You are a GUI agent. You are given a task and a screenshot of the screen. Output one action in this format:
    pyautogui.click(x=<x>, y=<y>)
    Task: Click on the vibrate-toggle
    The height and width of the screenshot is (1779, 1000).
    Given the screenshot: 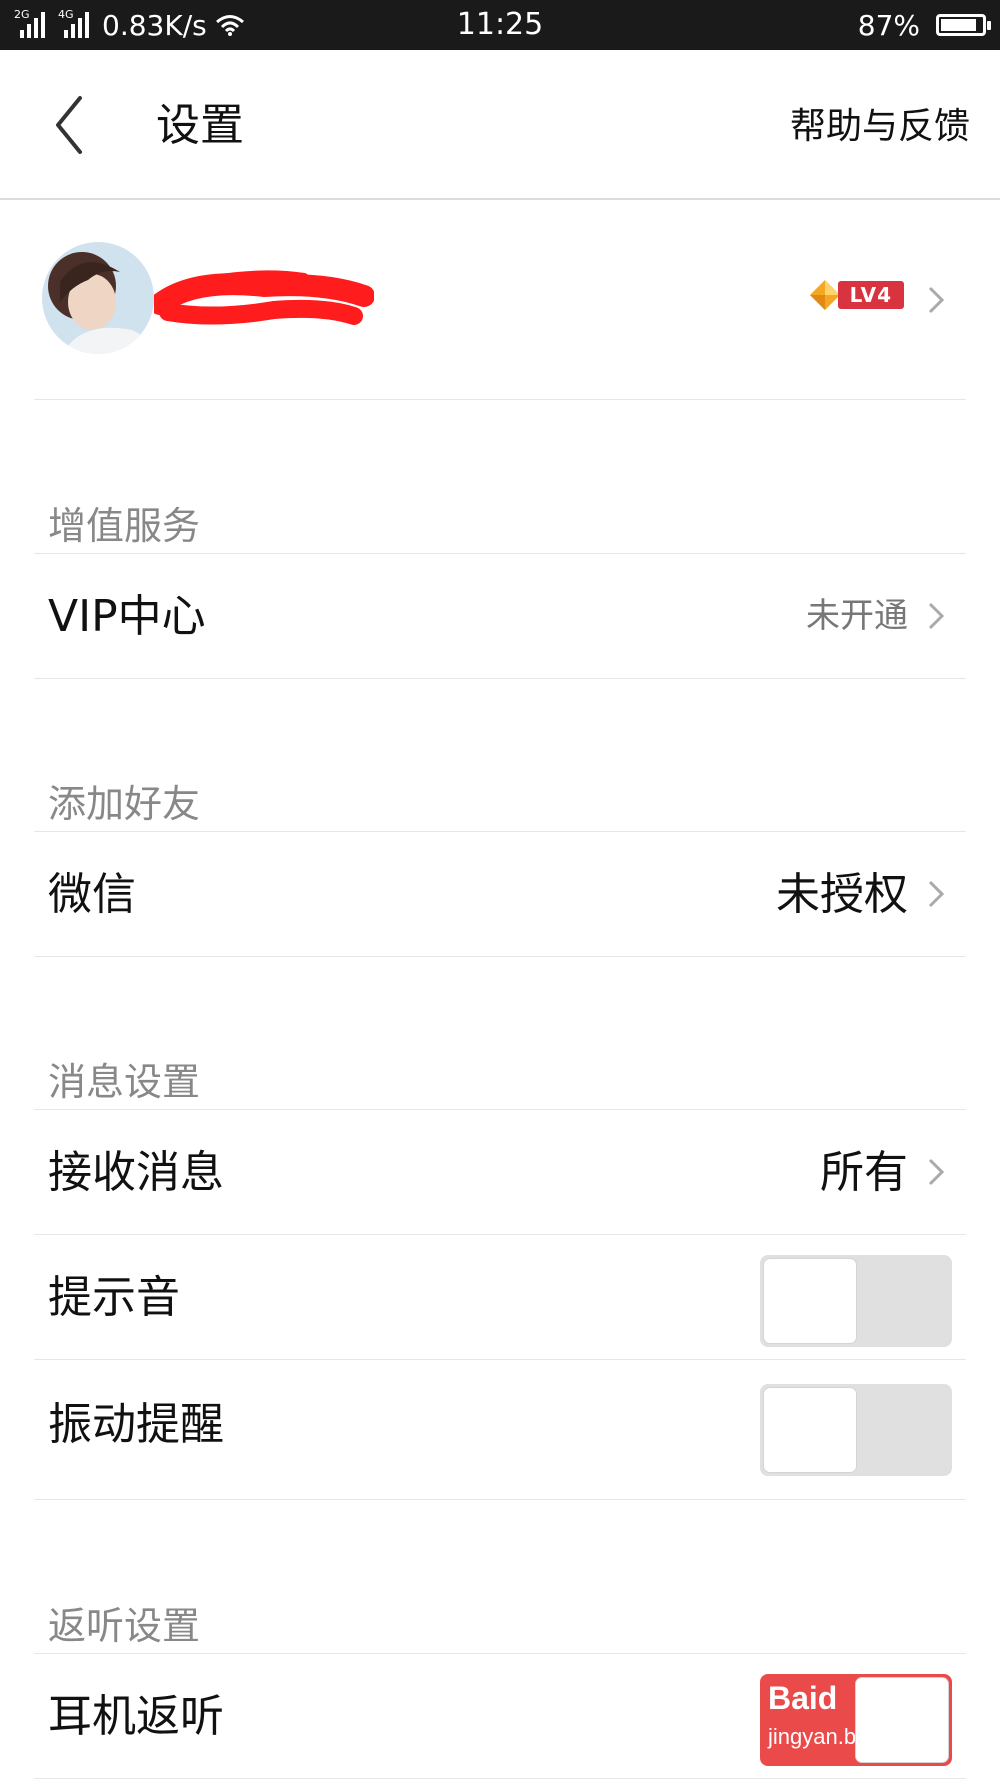 What is the action you would take?
    pyautogui.click(x=856, y=1430)
    